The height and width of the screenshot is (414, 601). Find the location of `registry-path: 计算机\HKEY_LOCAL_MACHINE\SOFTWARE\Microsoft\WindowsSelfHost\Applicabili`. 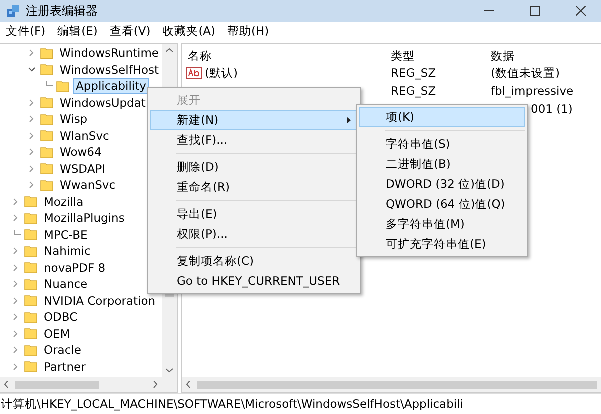

registry-path: 计算机\HKEY_LOCAL_MACHINE\SOFTWARE\Microsoft\WindowsSelfHost\Applicabili is located at coordinates (232, 404).